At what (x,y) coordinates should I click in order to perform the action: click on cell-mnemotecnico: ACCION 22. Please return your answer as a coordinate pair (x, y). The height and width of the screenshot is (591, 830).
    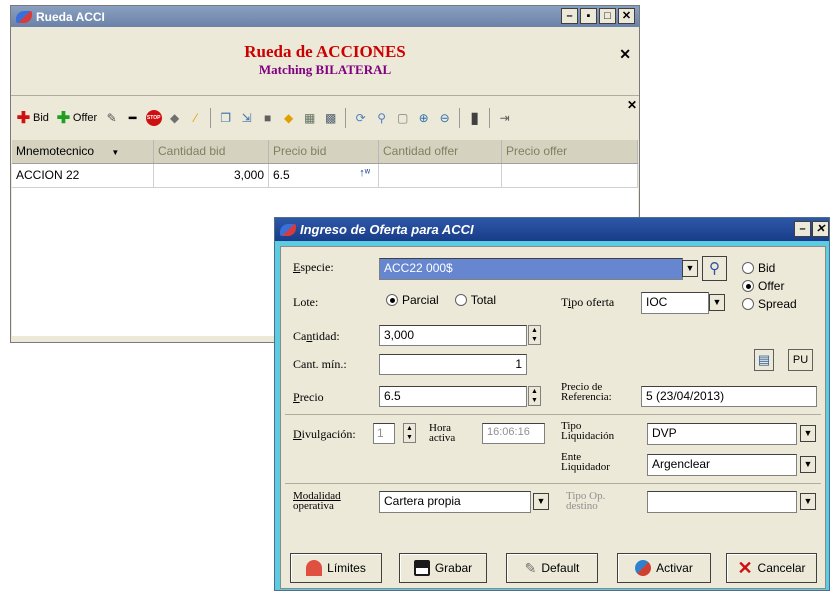
    Looking at the image, I should click on (83, 175).